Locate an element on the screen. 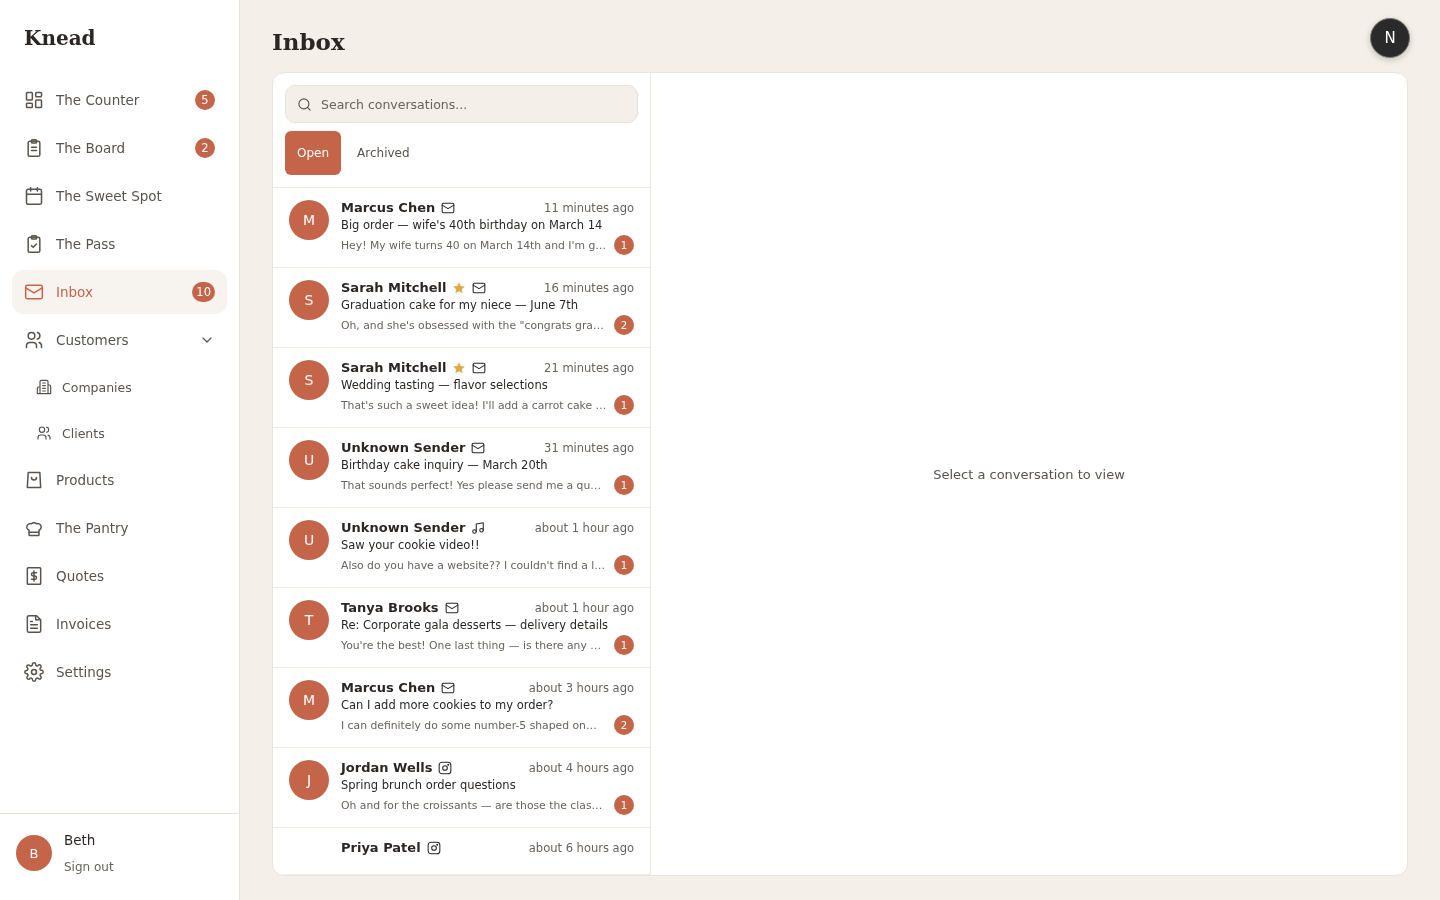 The image size is (1440, 900). sender-avatar: M is located at coordinates (309, 220).